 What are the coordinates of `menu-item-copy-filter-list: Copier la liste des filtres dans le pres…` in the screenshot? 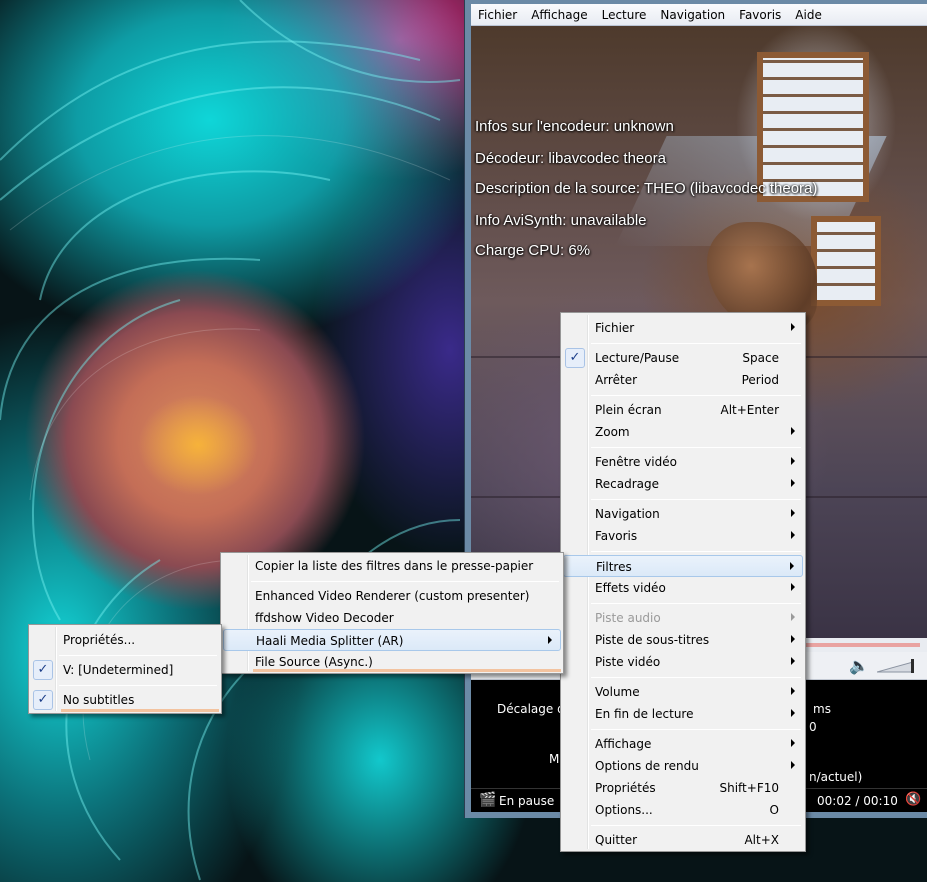 It's located at (392, 566).